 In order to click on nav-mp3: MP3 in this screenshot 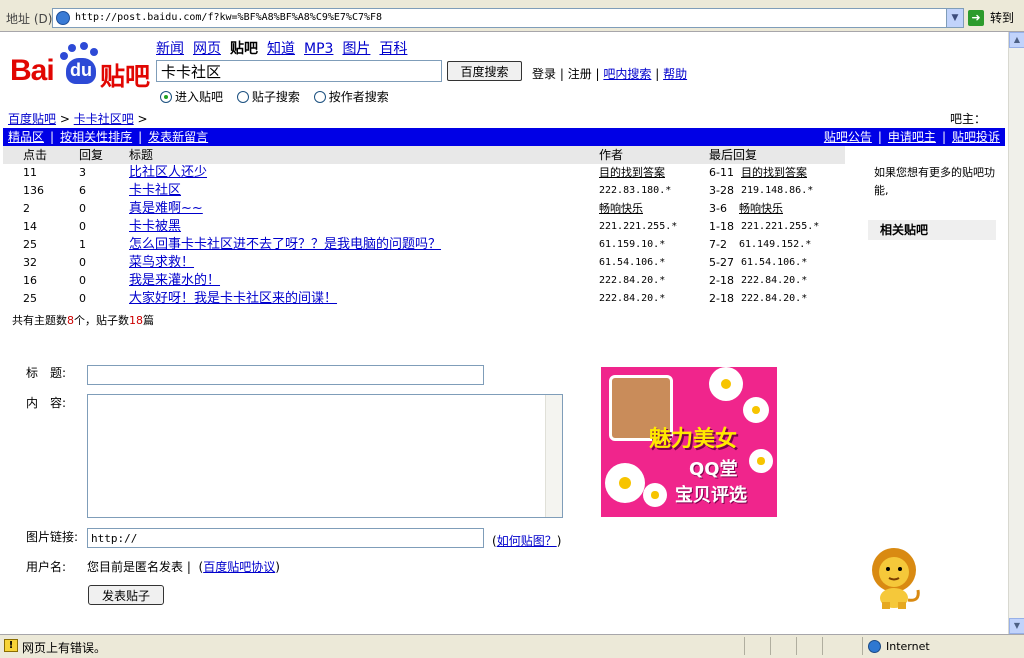, I will do `click(318, 49)`.